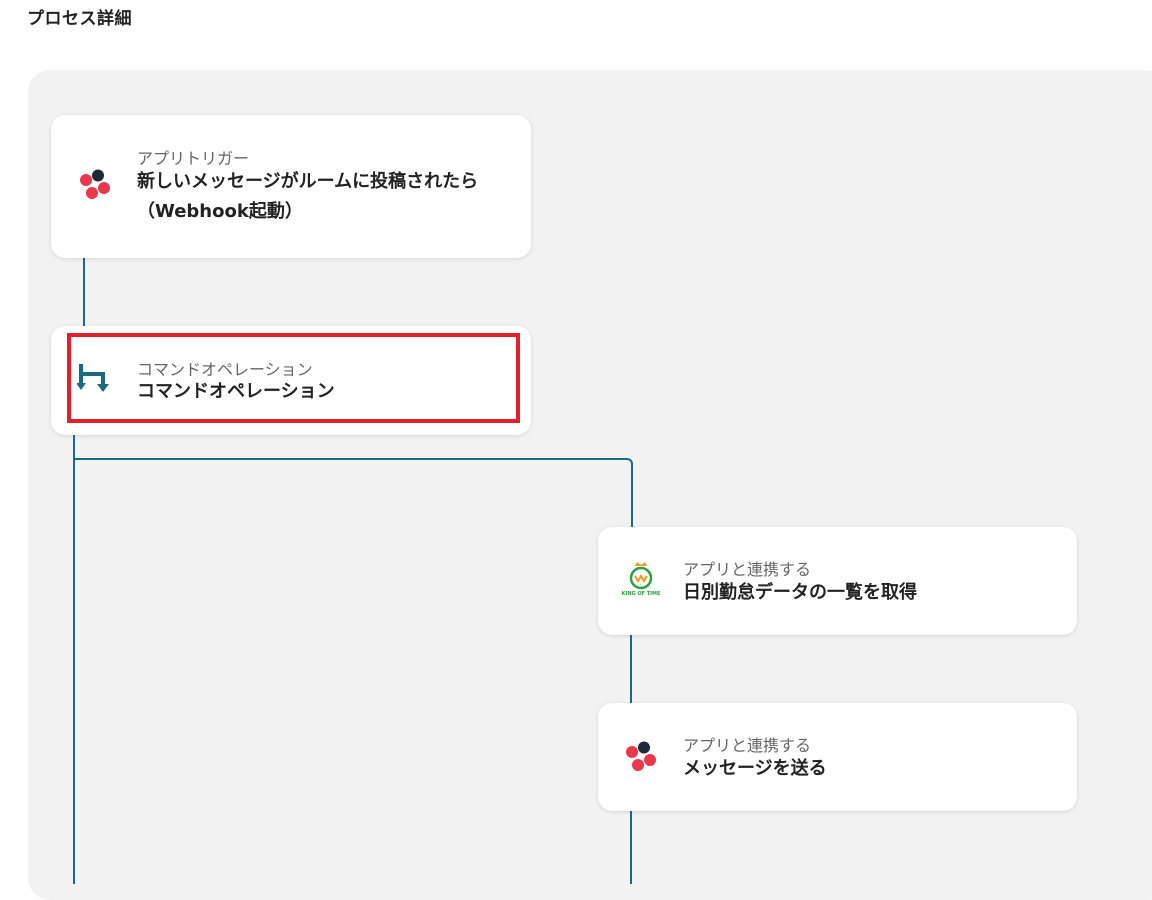 This screenshot has width=1152, height=900. Describe the element at coordinates (837, 581) in the screenshot. I see `step-card-get-attendance: KING OF TIME アプリと連携する 日別勤怠データの一覧を取得` at that location.